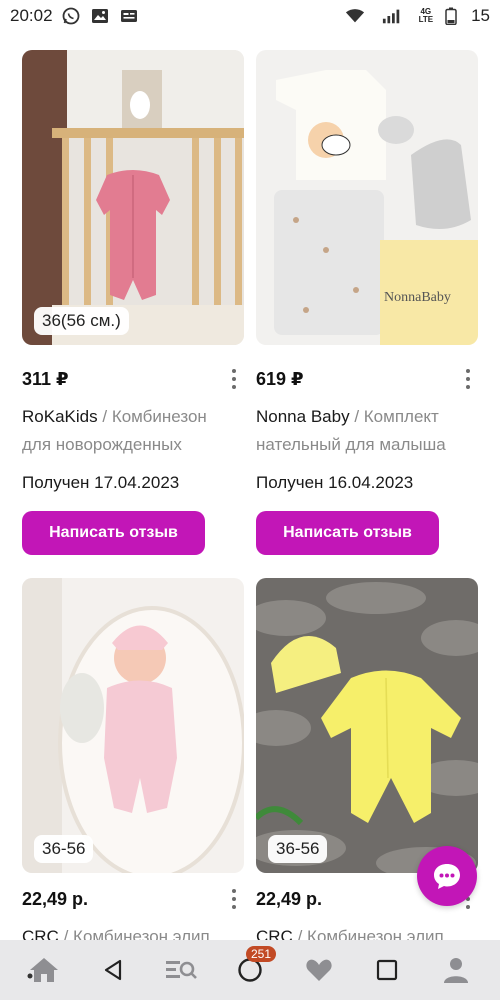 The height and width of the screenshot is (1000, 500). I want to click on recents-square-icon, so click(387, 970).